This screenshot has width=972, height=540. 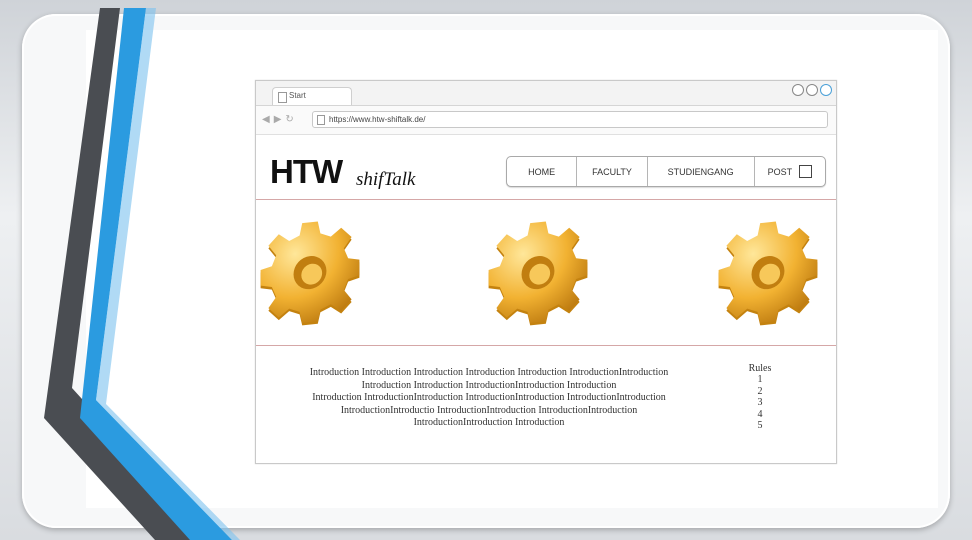 I want to click on rules-list: Rules 1 2 3 4 5, so click(x=760, y=397).